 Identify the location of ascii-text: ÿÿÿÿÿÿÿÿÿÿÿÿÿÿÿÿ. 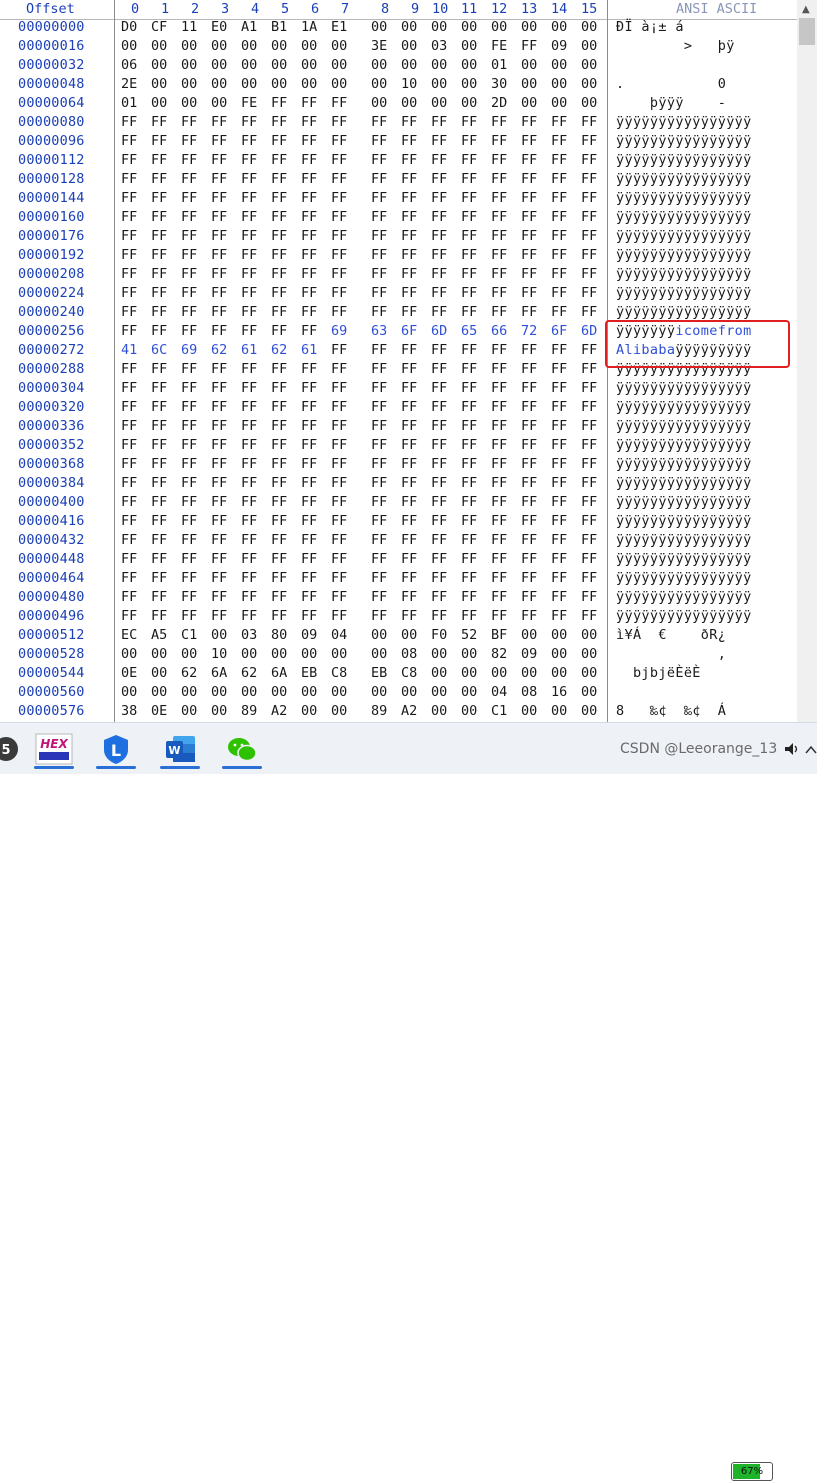
(684, 179).